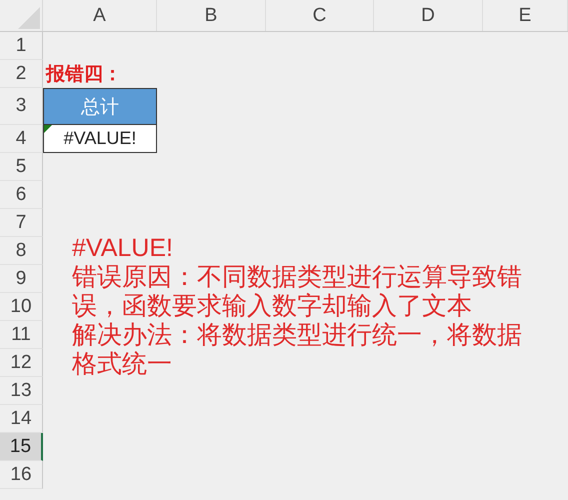  I want to click on column-header: B, so click(211, 15).